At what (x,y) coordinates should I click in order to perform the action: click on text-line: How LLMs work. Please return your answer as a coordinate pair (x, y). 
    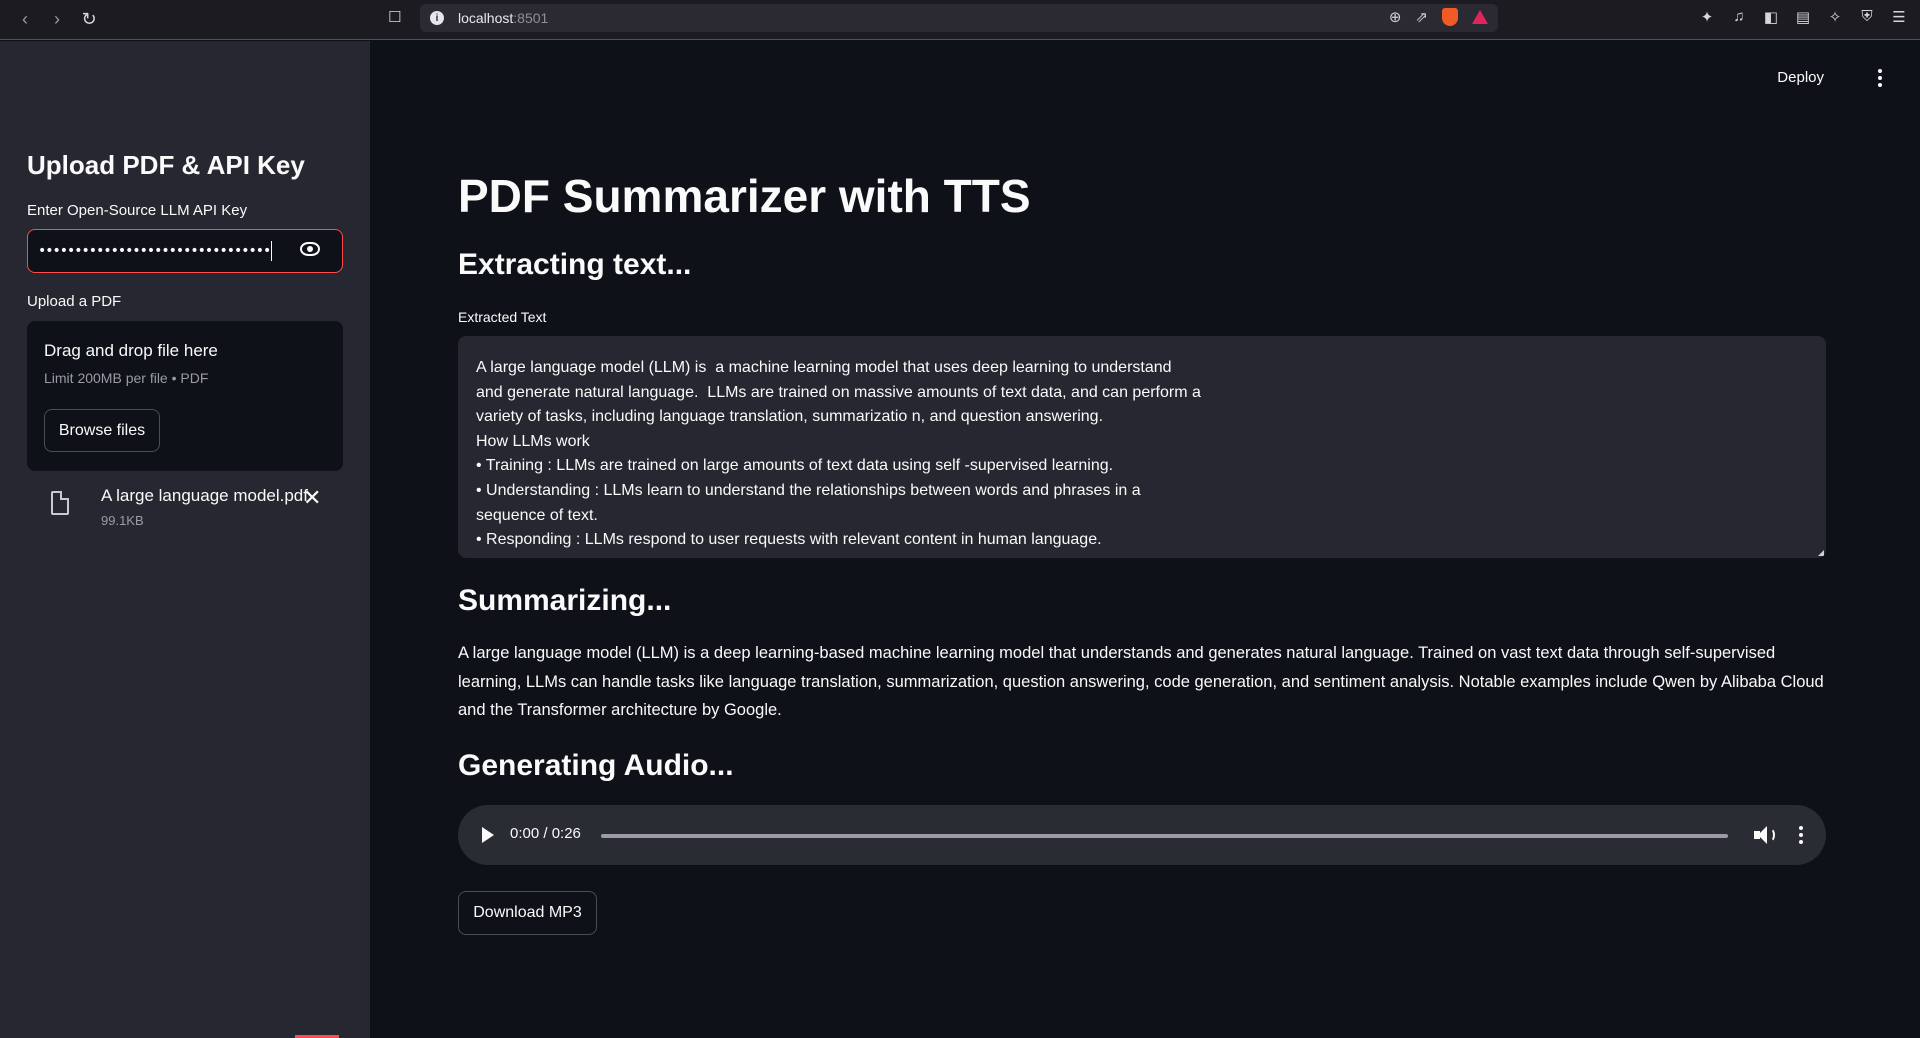
    Looking at the image, I should click on (533, 441).